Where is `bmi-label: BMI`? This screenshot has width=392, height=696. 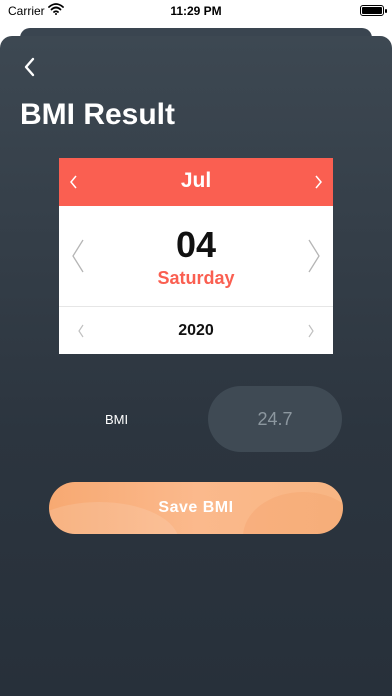
bmi-label: BMI is located at coordinates (117, 419).